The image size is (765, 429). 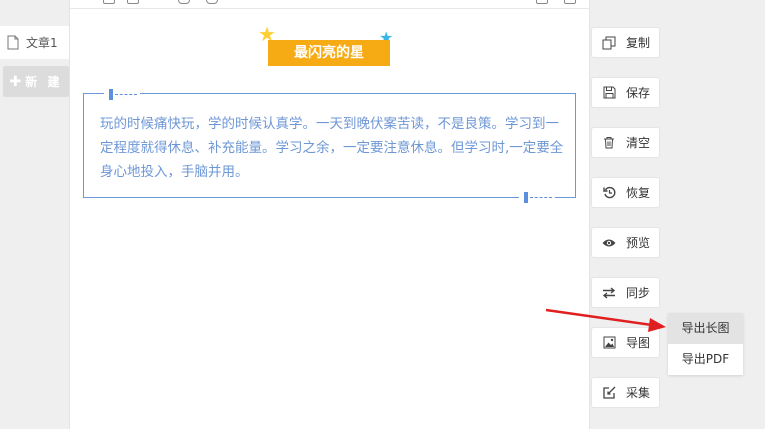 What do you see at coordinates (638, 43) in the screenshot?
I see `copy-label: 复制` at bounding box center [638, 43].